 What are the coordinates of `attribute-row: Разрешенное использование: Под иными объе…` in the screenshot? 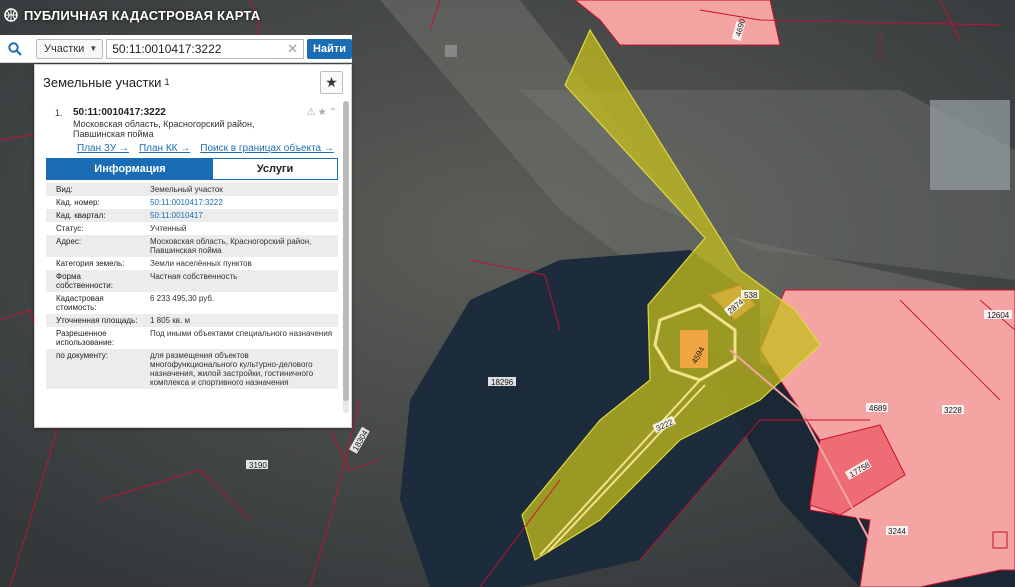 It's located at (192, 338).